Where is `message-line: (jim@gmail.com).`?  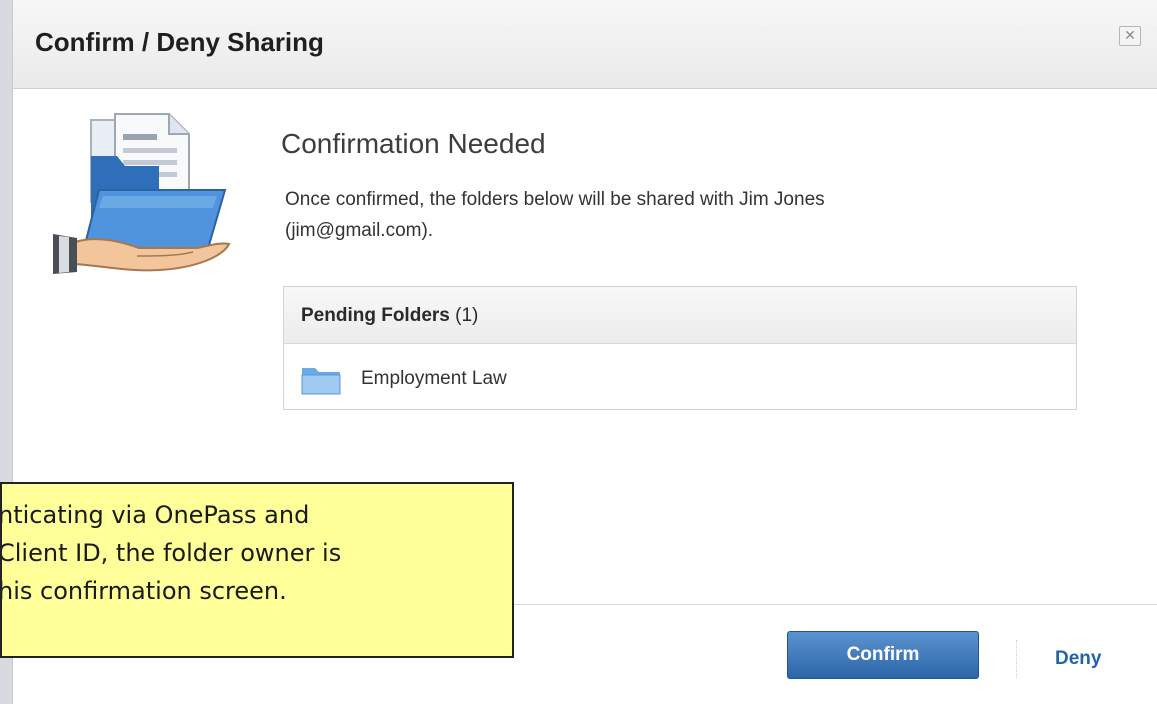
message-line: (jim@gmail.com). is located at coordinates (359, 230).